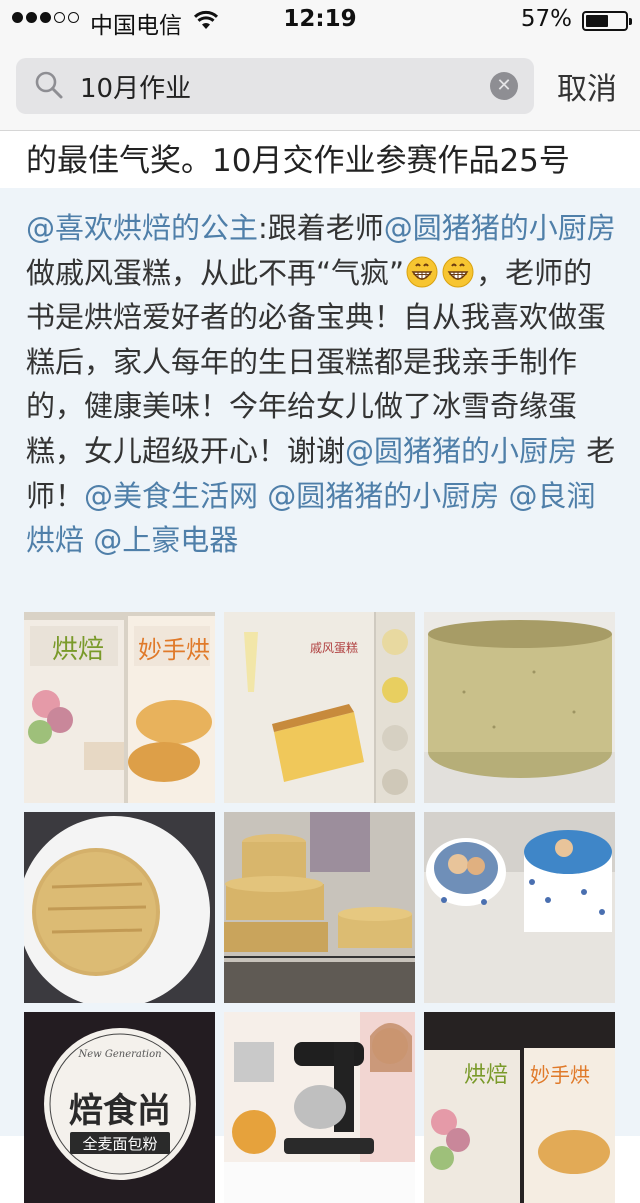 This screenshot has height=1203, width=640. What do you see at coordinates (120, 1111) in the screenshot?
I see `svg-text: 焙食尚` at bounding box center [120, 1111].